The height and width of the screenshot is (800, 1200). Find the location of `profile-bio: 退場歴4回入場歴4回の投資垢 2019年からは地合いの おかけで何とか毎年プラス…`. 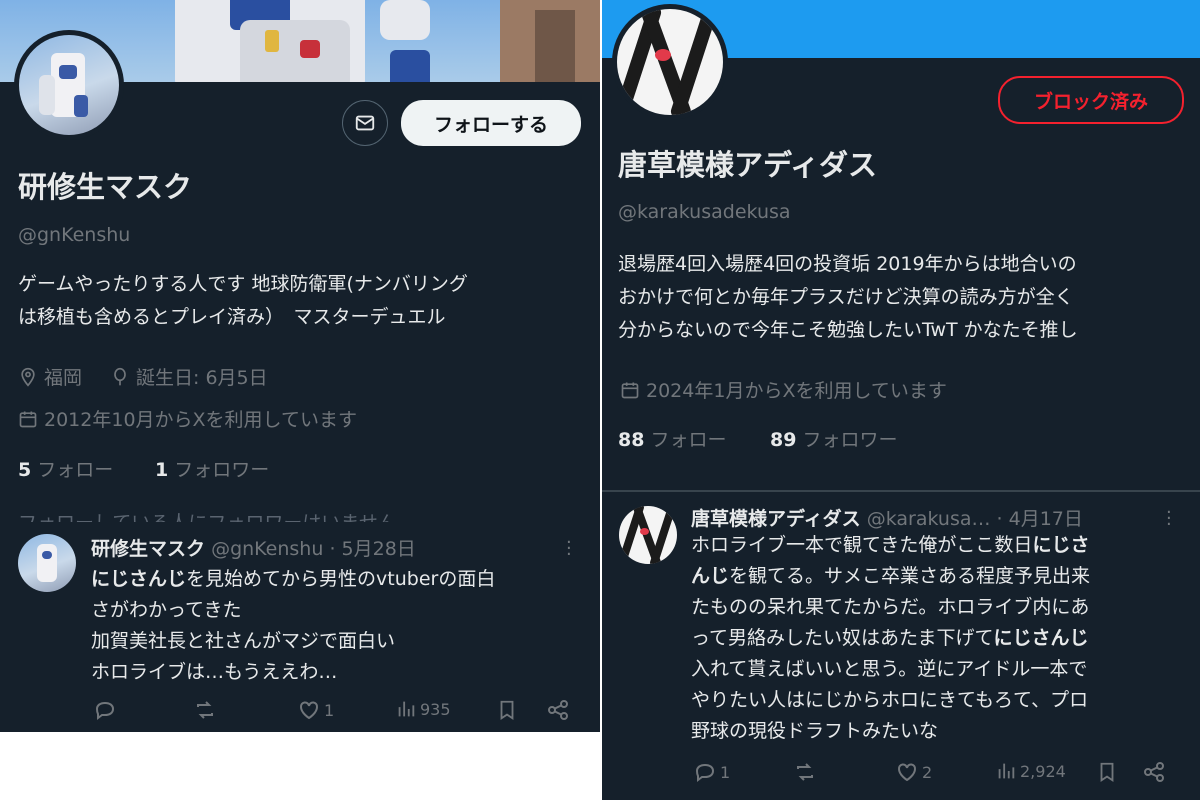

profile-bio: 退場歴4回入場歴4回の投資垢 2019年からは地合いの おかけで何とか毎年プラス… is located at coordinates (848, 297).